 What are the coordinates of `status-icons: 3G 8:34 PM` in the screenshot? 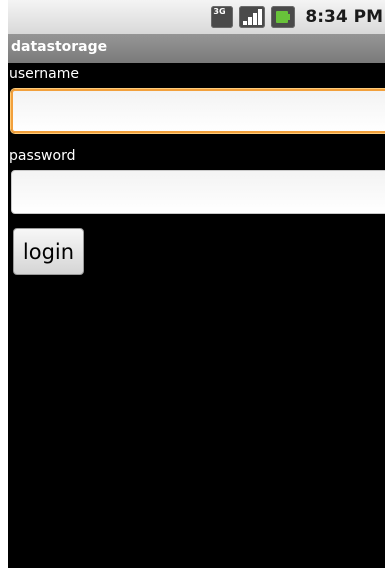 It's located at (298, 17).